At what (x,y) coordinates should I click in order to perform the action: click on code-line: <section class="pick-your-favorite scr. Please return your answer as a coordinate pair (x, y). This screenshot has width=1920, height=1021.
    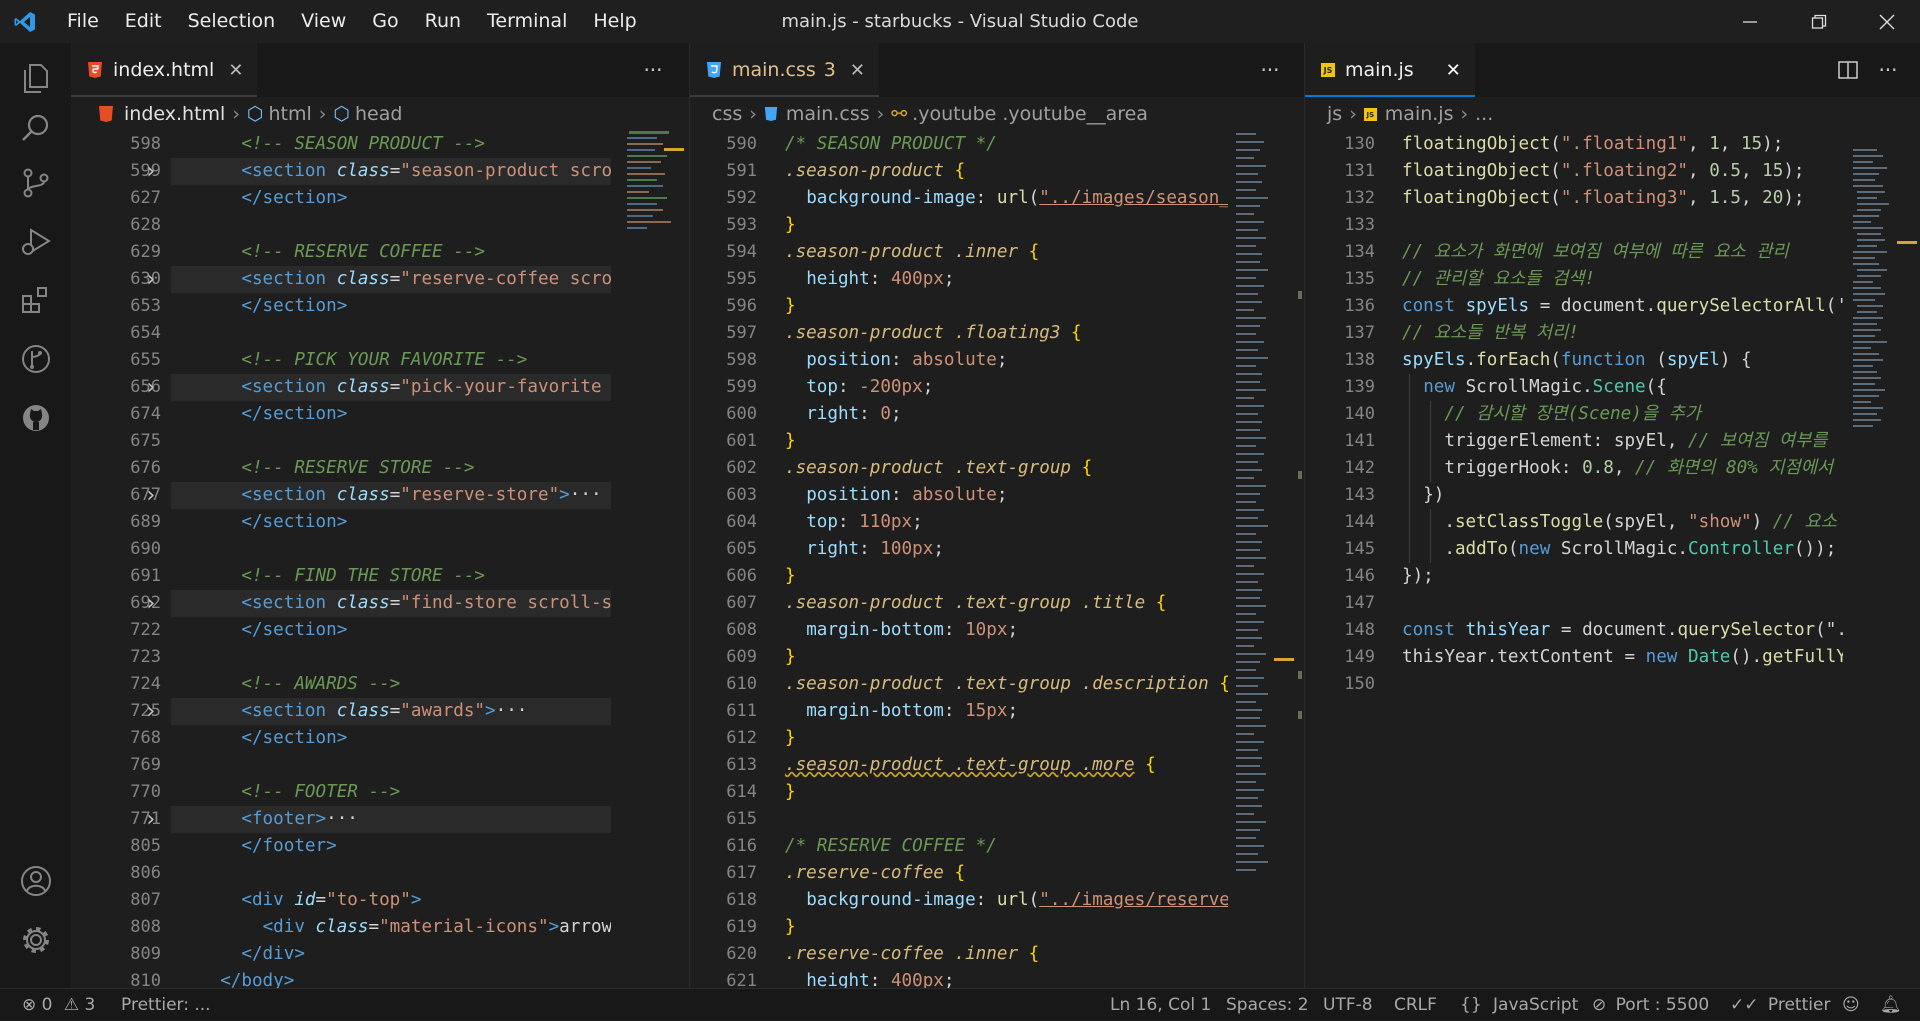
    Looking at the image, I should click on (405, 387).